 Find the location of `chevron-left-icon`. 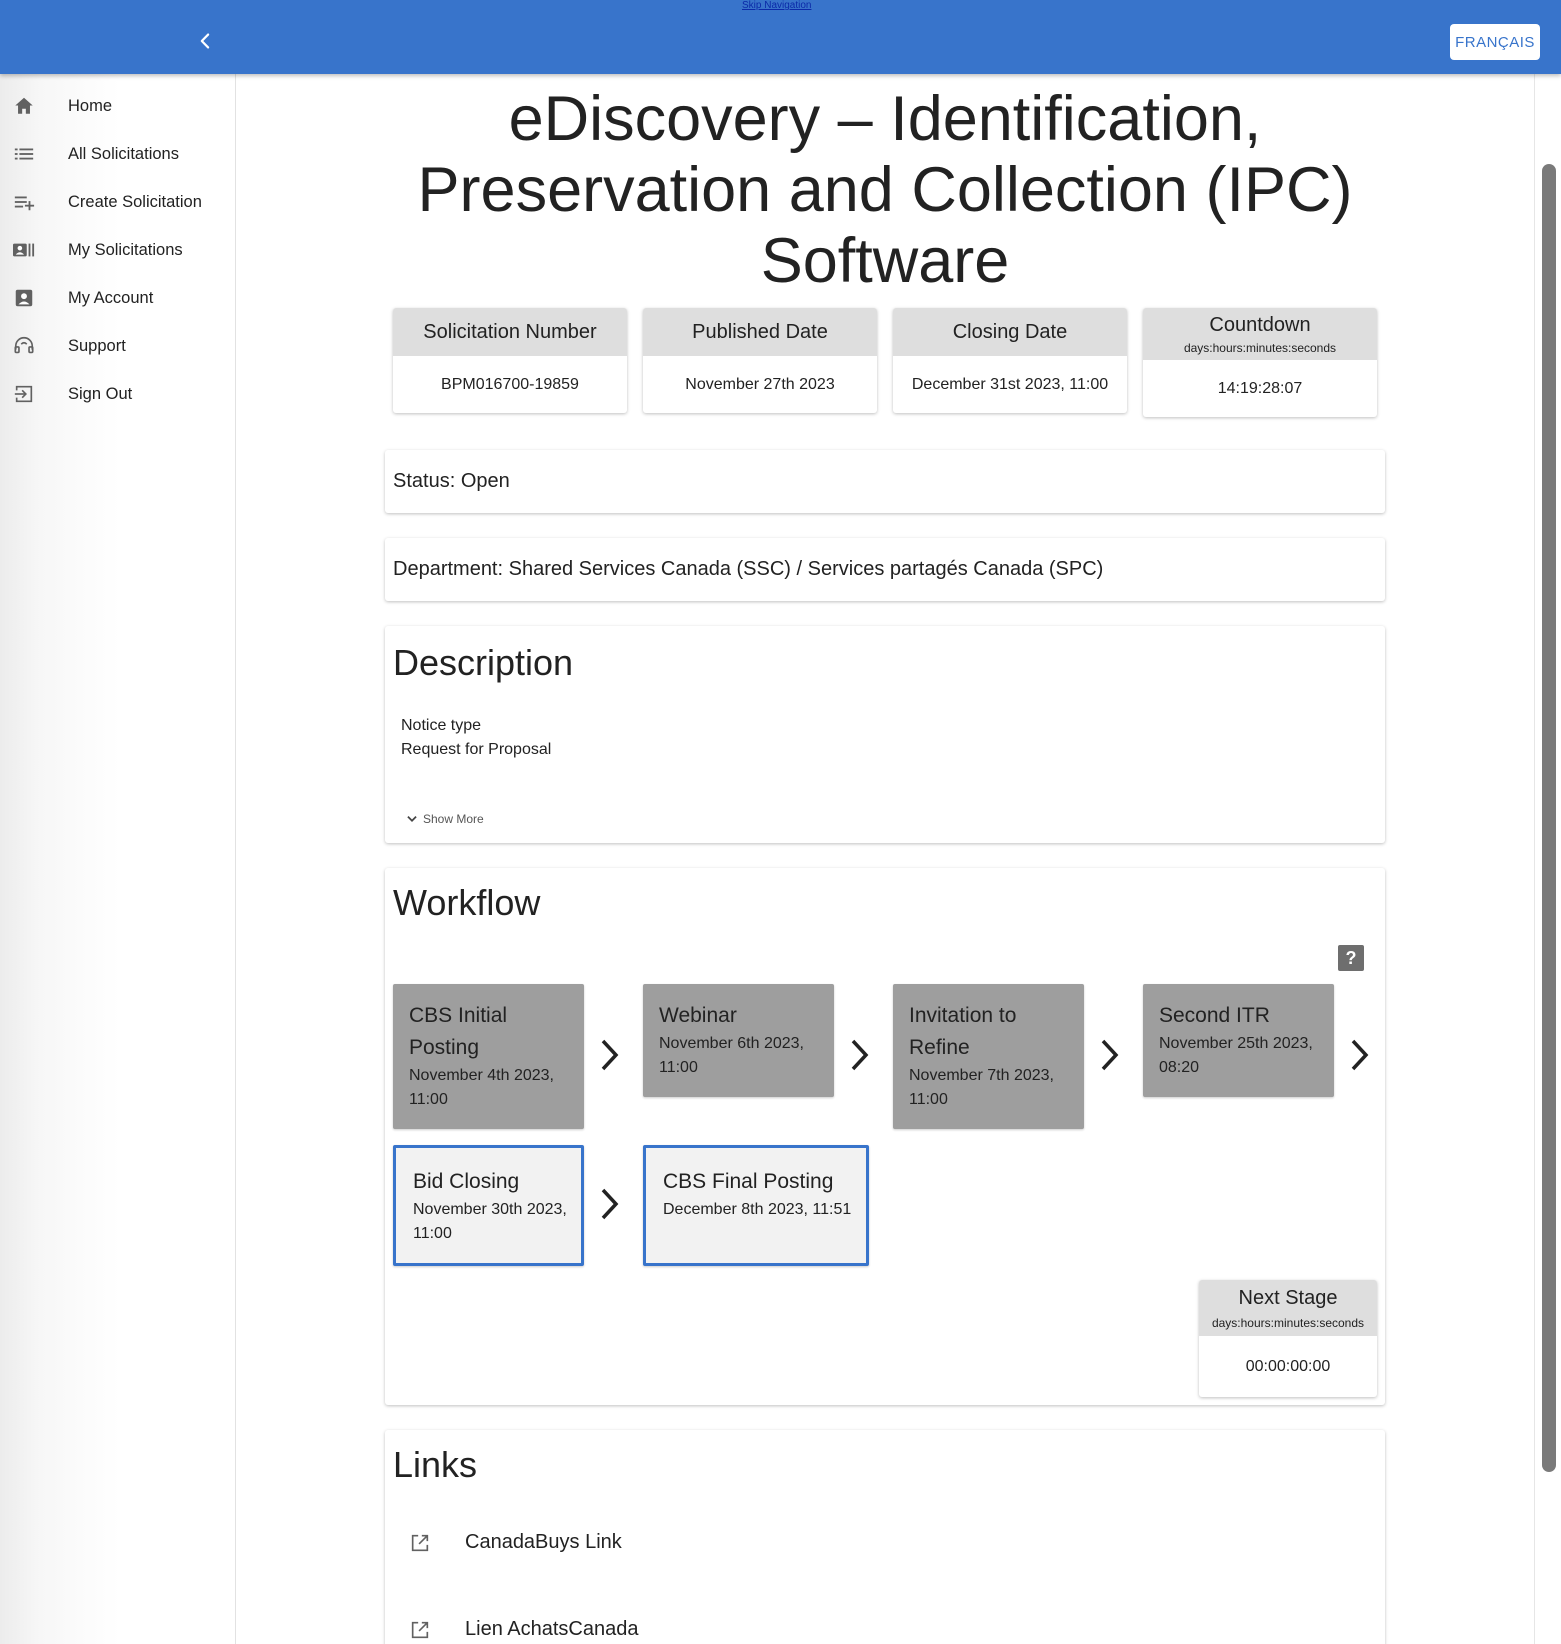

chevron-left-icon is located at coordinates (205, 41).